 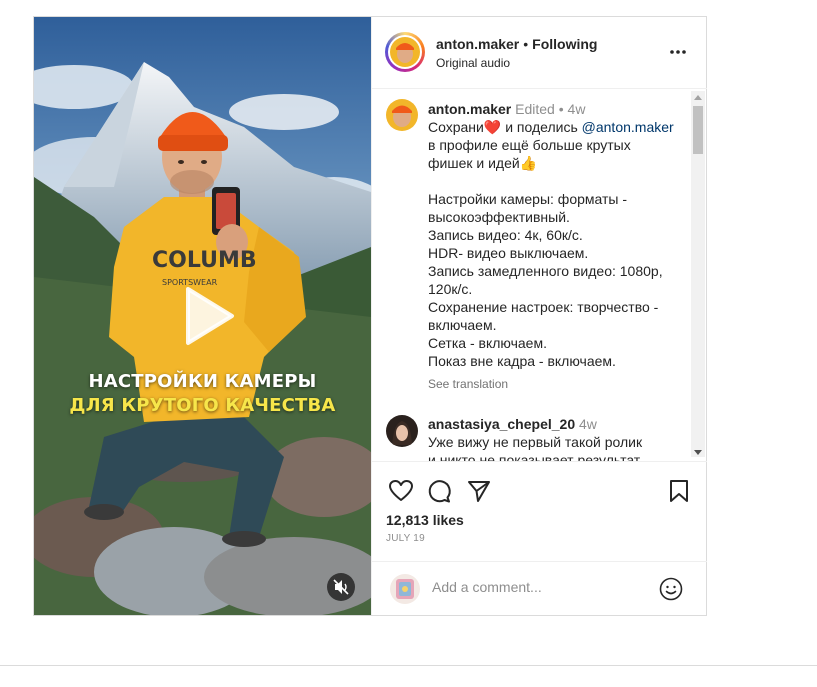 I want to click on commenter-username: anastasiya_chepel_20, so click(x=501, y=424).